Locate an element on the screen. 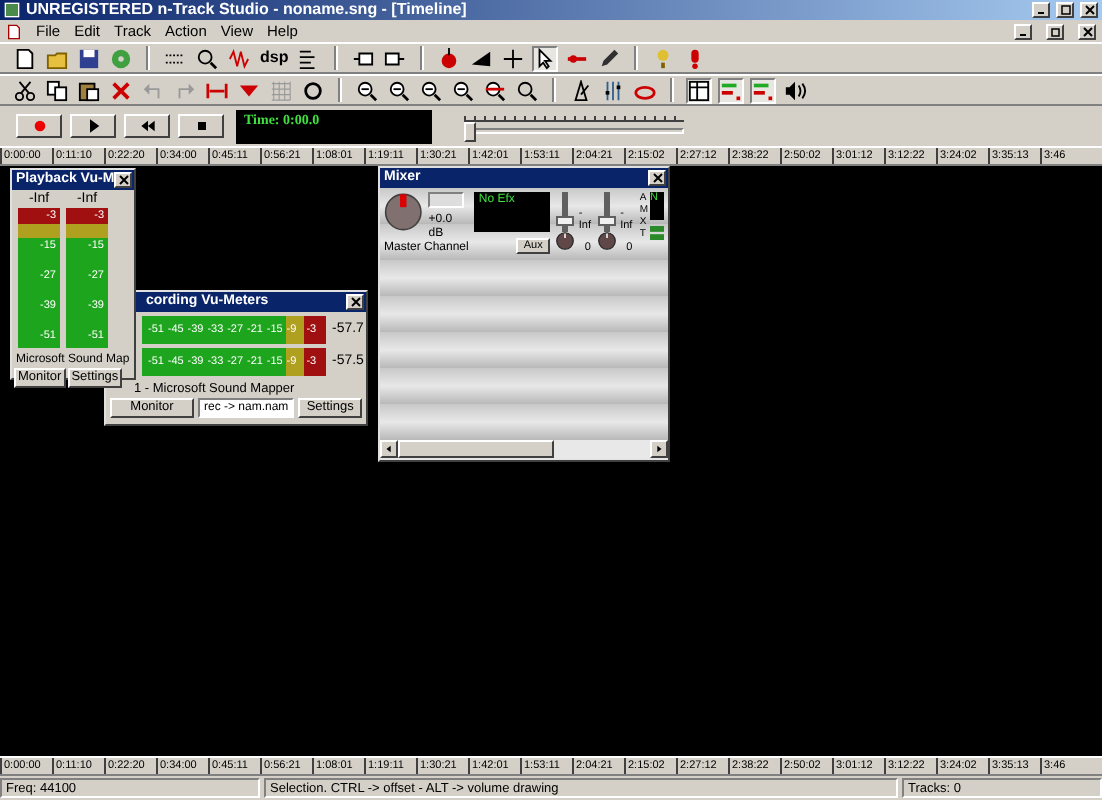 Image resolution: width=1102 pixels, height=800 pixels. pencil-icon is located at coordinates (609, 58).